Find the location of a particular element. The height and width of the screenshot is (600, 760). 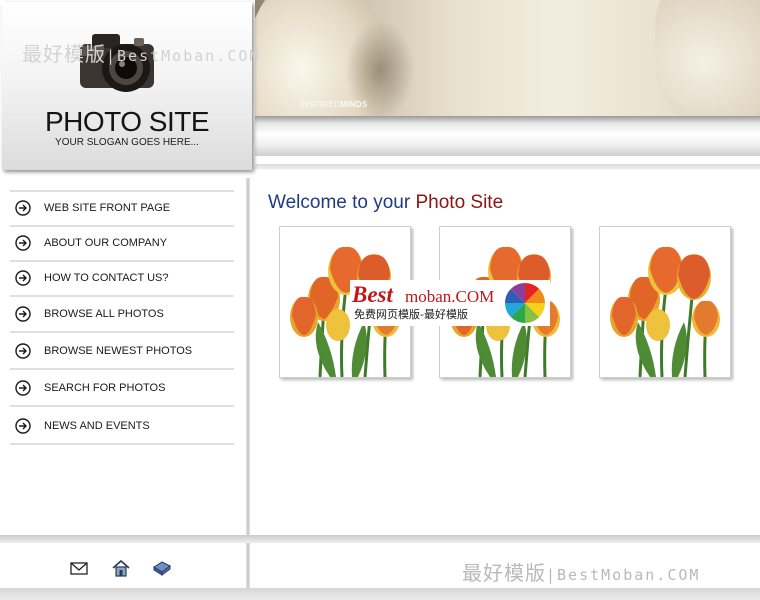

watermark-badge: Best moban.COM 免费网页模版-最好模版 is located at coordinates (450, 303).